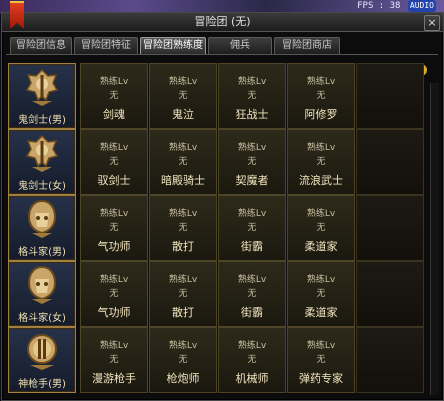 This screenshot has height=401, width=444. Describe the element at coordinates (114, 246) in the screenshot. I see `job-name: 气功师` at that location.